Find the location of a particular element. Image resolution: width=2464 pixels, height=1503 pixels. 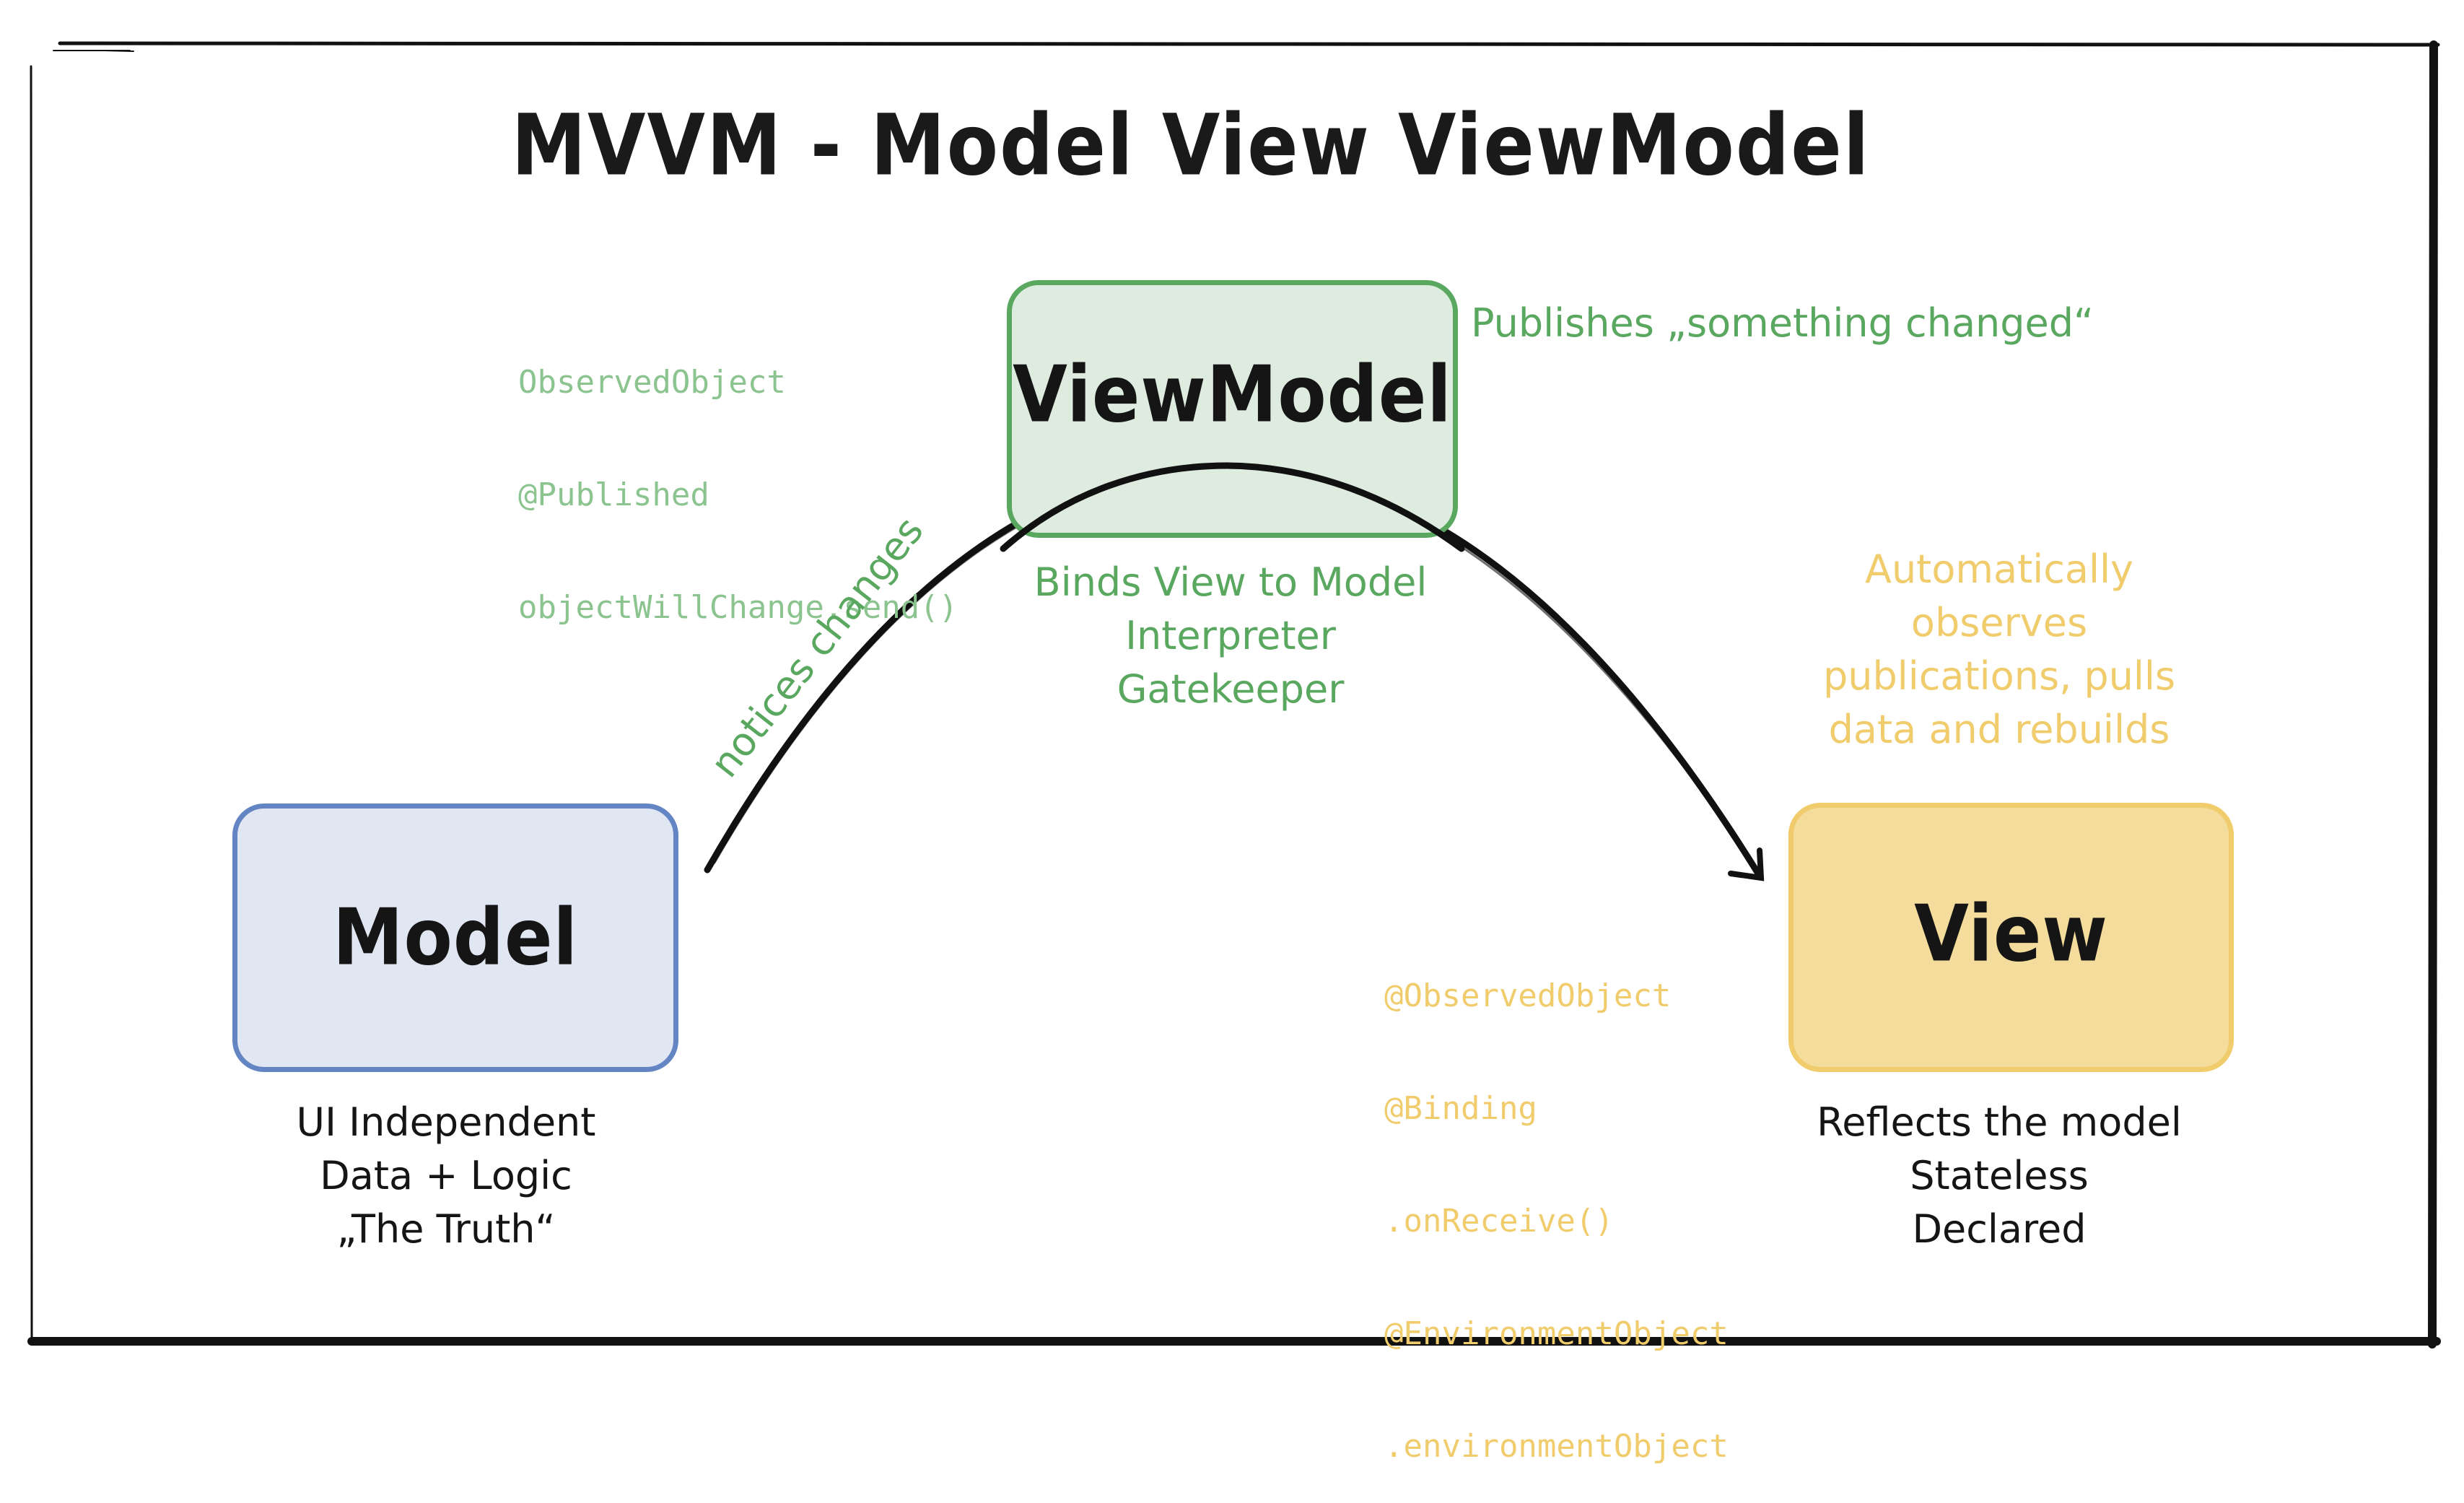

view-code-line: .onReceive() is located at coordinates (1499, 1221).